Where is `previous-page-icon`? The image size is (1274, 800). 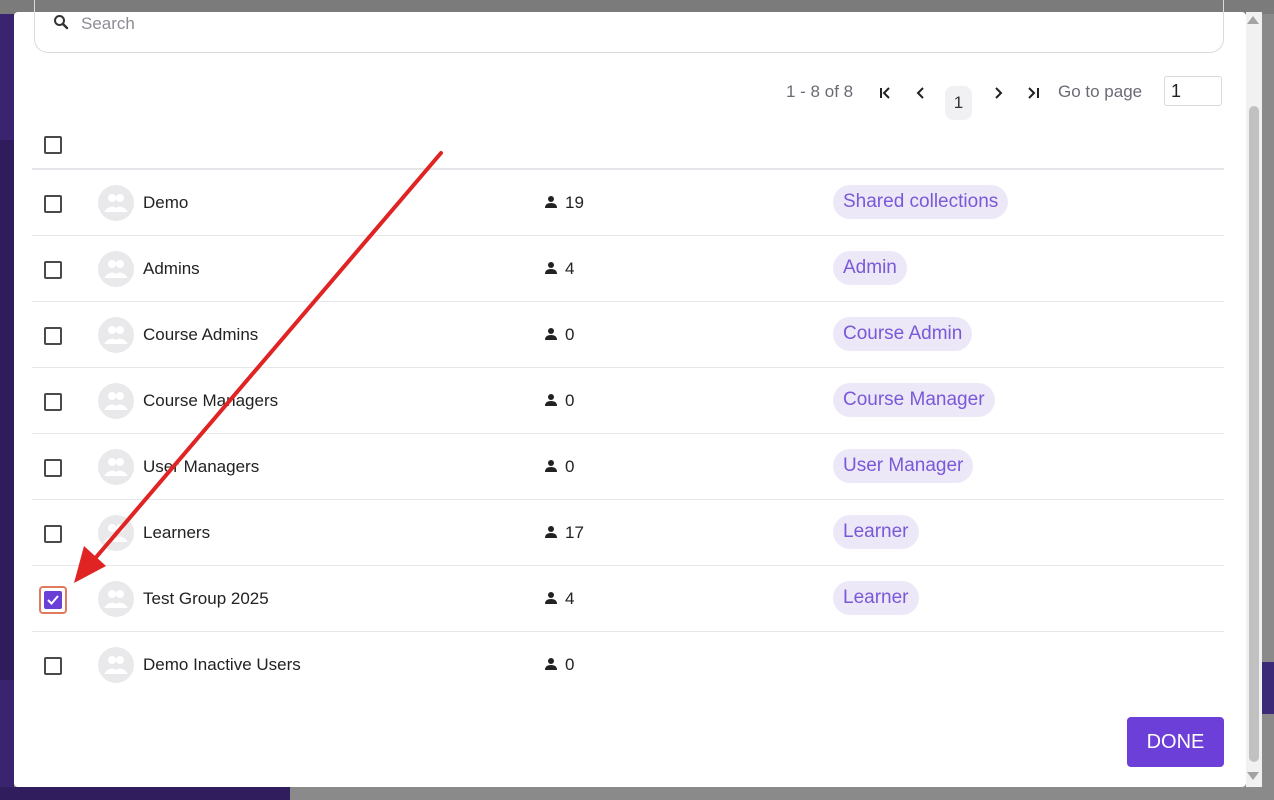 previous-page-icon is located at coordinates (921, 93).